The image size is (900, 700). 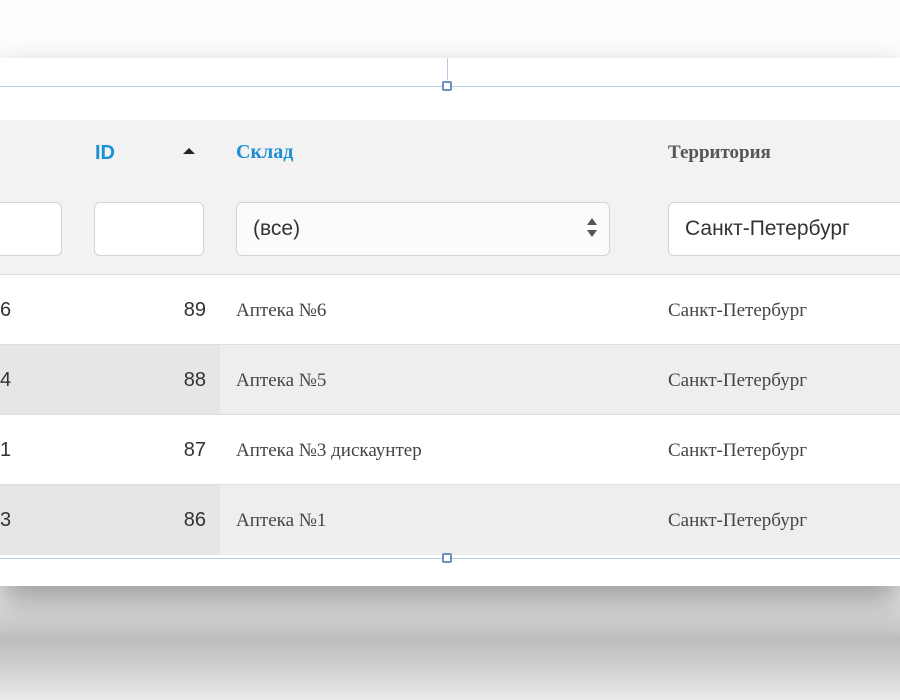 I want to click on filter-input-territory-value: Санкт-Петербург, so click(x=767, y=228).